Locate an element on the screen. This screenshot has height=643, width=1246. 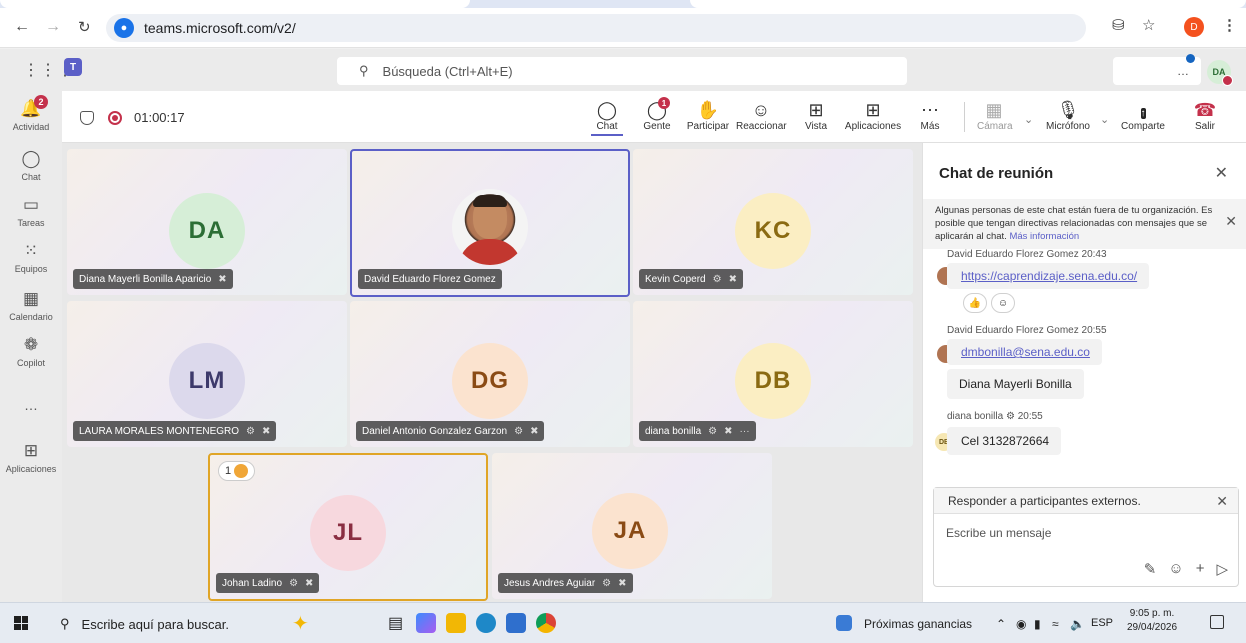
task-view-icon: ▤ is located at coordinates (398, 623).